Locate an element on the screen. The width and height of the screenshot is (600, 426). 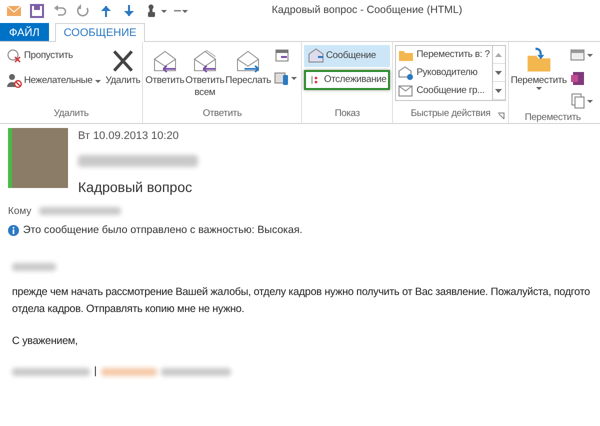
ribbon-button: Удалить is located at coordinates (123, 67).